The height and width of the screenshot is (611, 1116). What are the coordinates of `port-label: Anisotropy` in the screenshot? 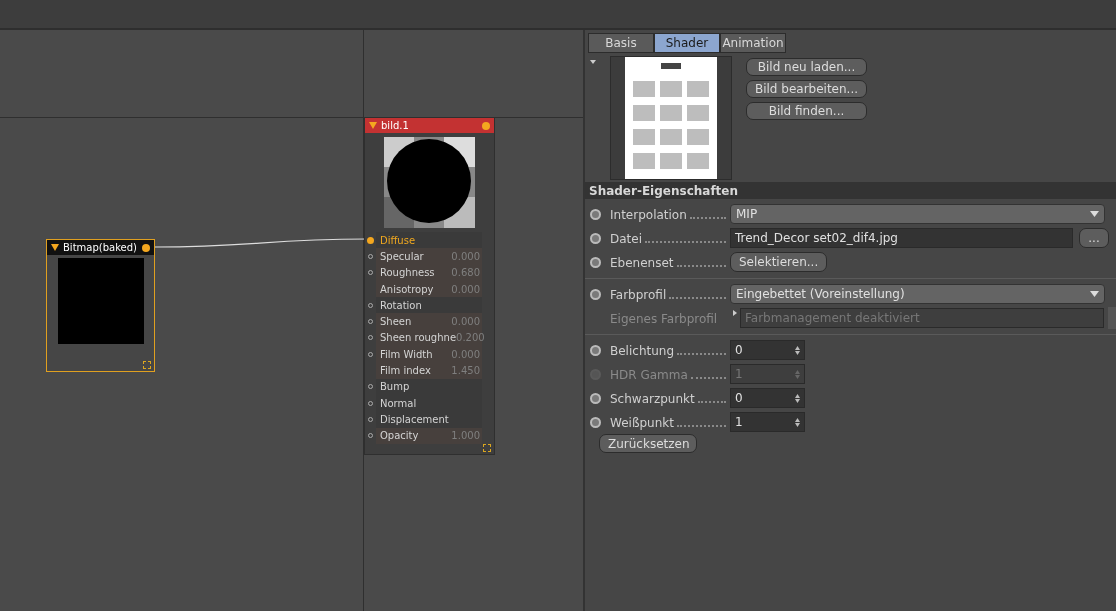 It's located at (407, 289).